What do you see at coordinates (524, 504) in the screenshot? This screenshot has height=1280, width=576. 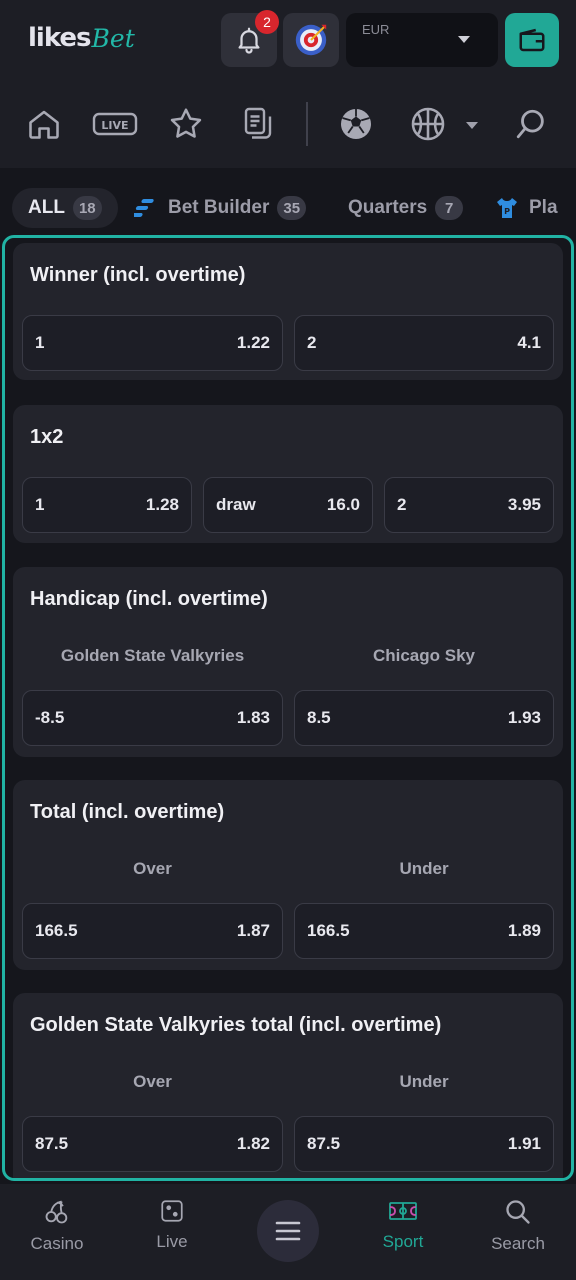 I see `odd-value: 3.95` at bounding box center [524, 504].